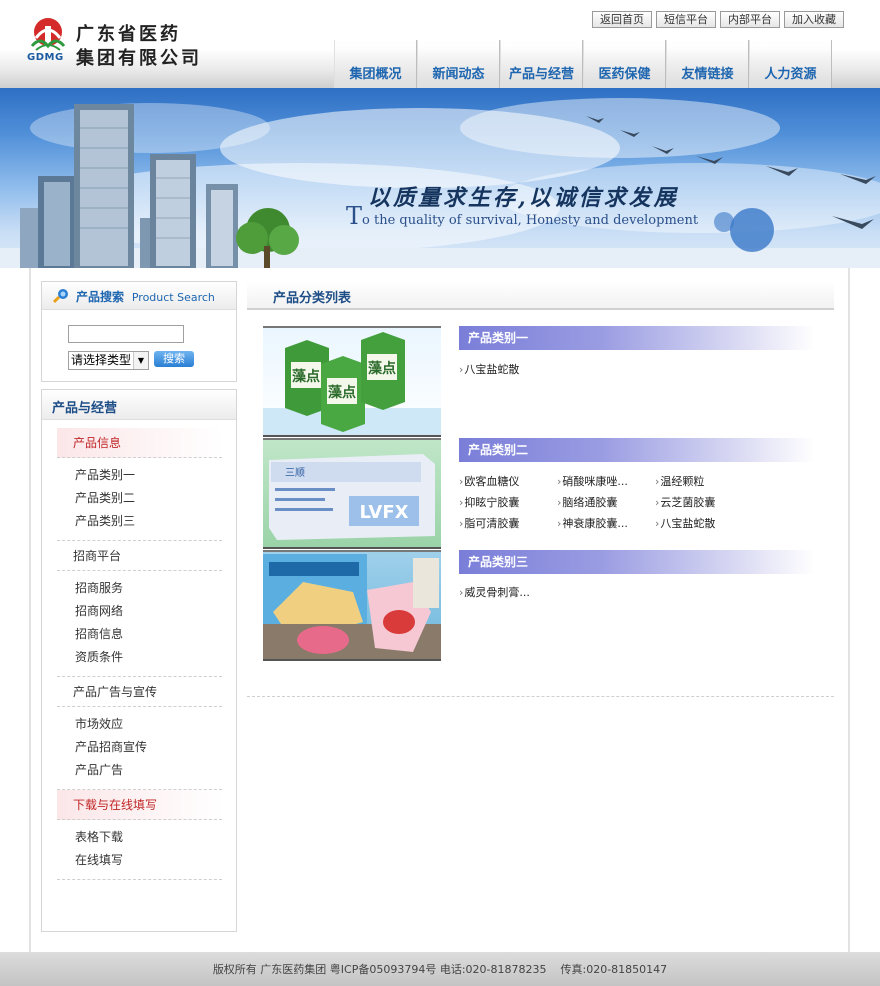 The image size is (880, 986). What do you see at coordinates (139, 611) in the screenshot?
I see `sidebar-item-investment-network: 招商网络` at bounding box center [139, 611].